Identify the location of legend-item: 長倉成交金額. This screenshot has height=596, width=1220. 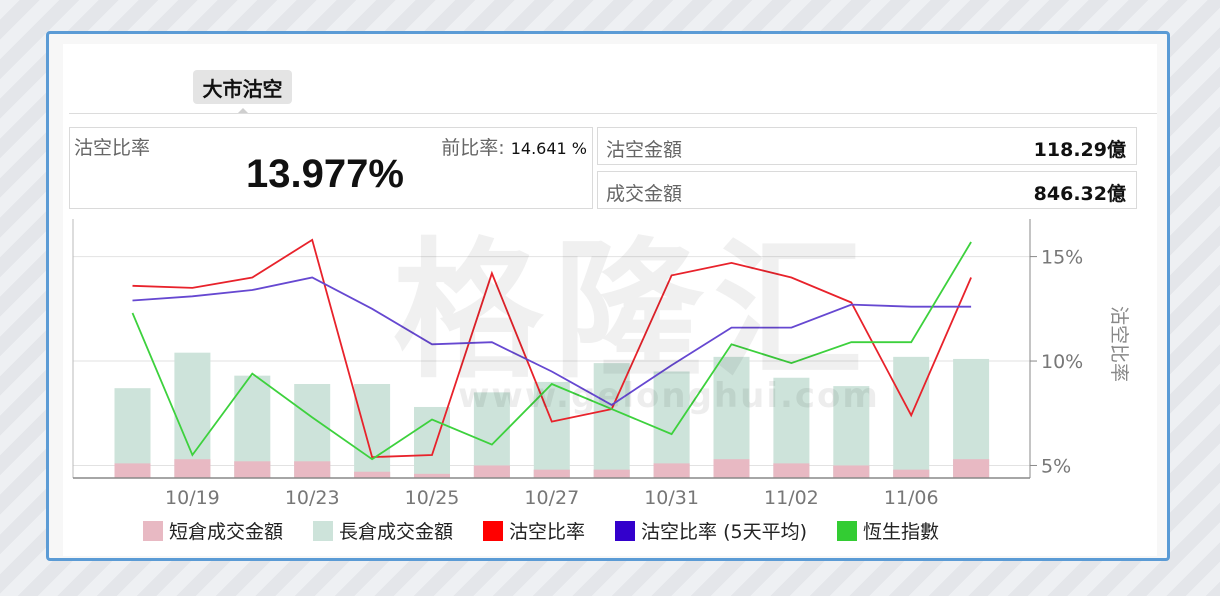
(383, 530).